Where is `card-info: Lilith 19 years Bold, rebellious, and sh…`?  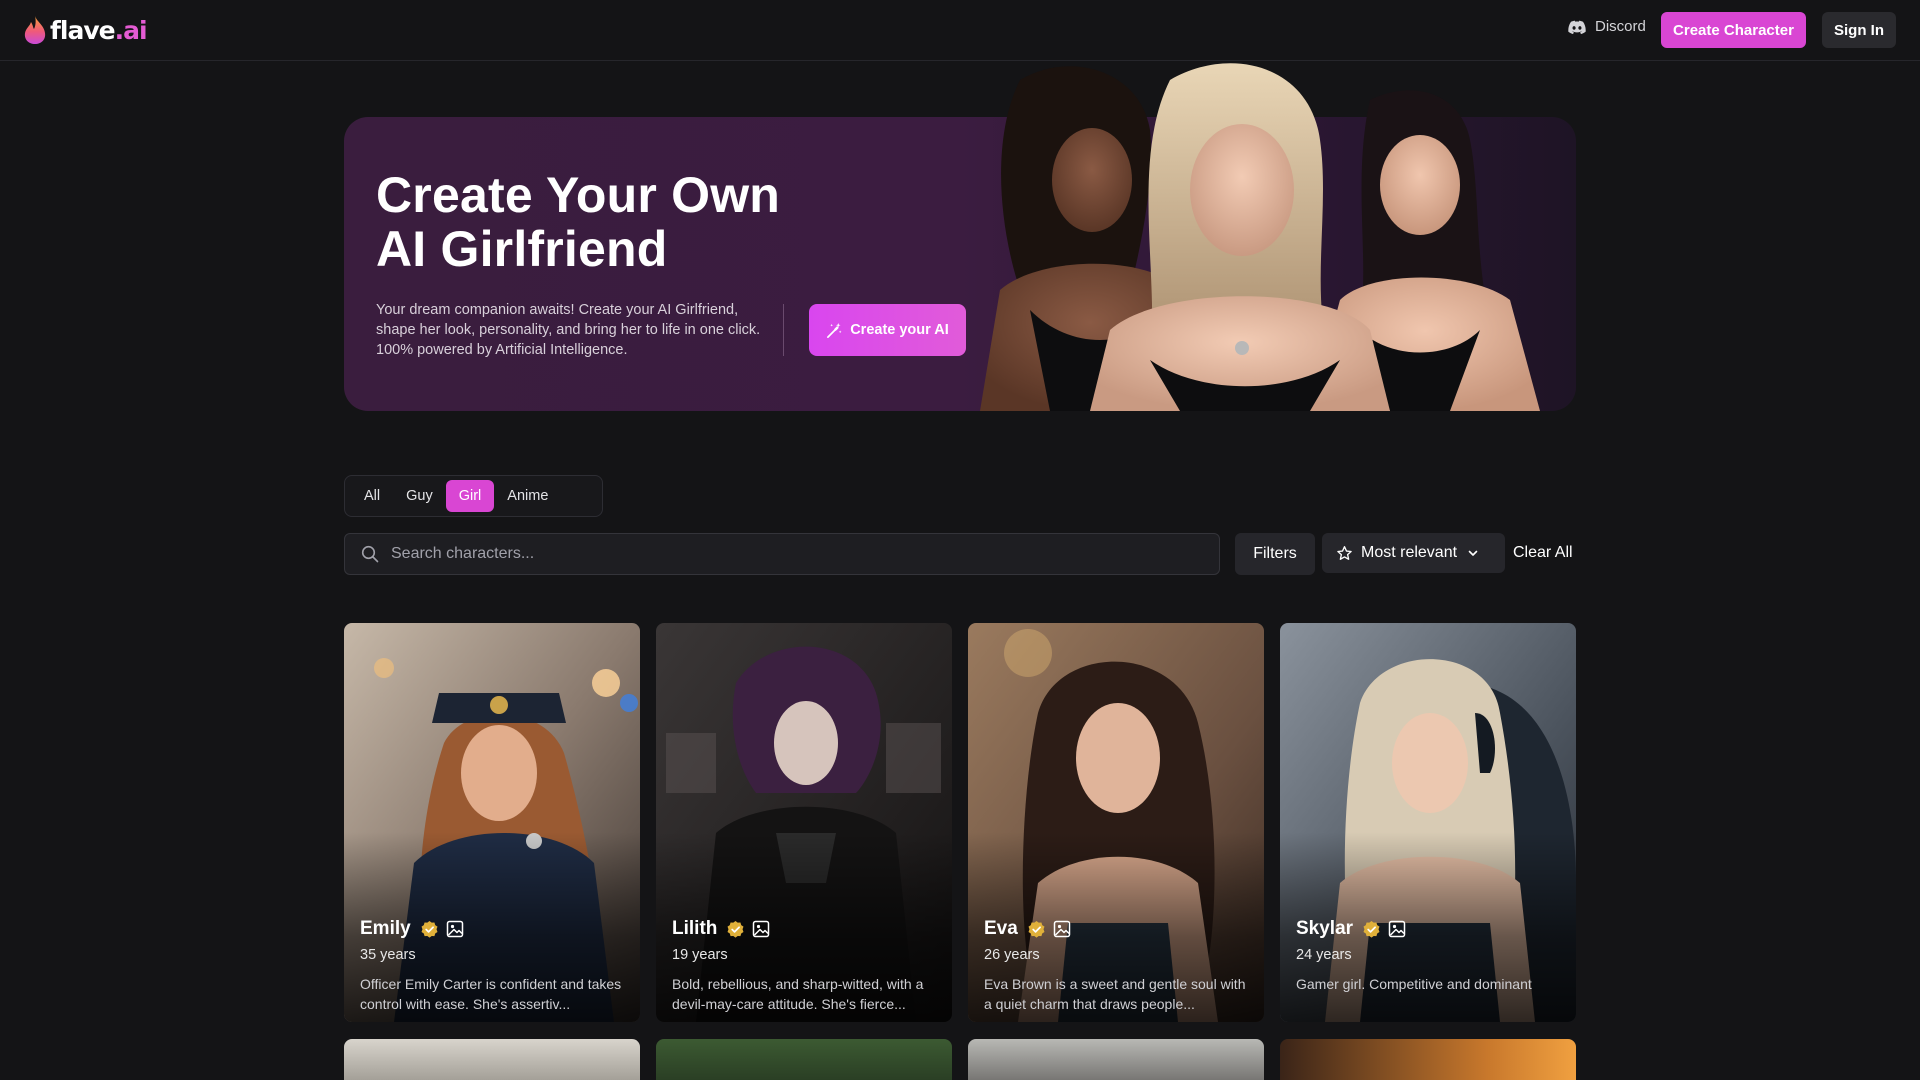 card-info: Lilith 19 years Bold, rebellious, and sh… is located at coordinates (805, 965).